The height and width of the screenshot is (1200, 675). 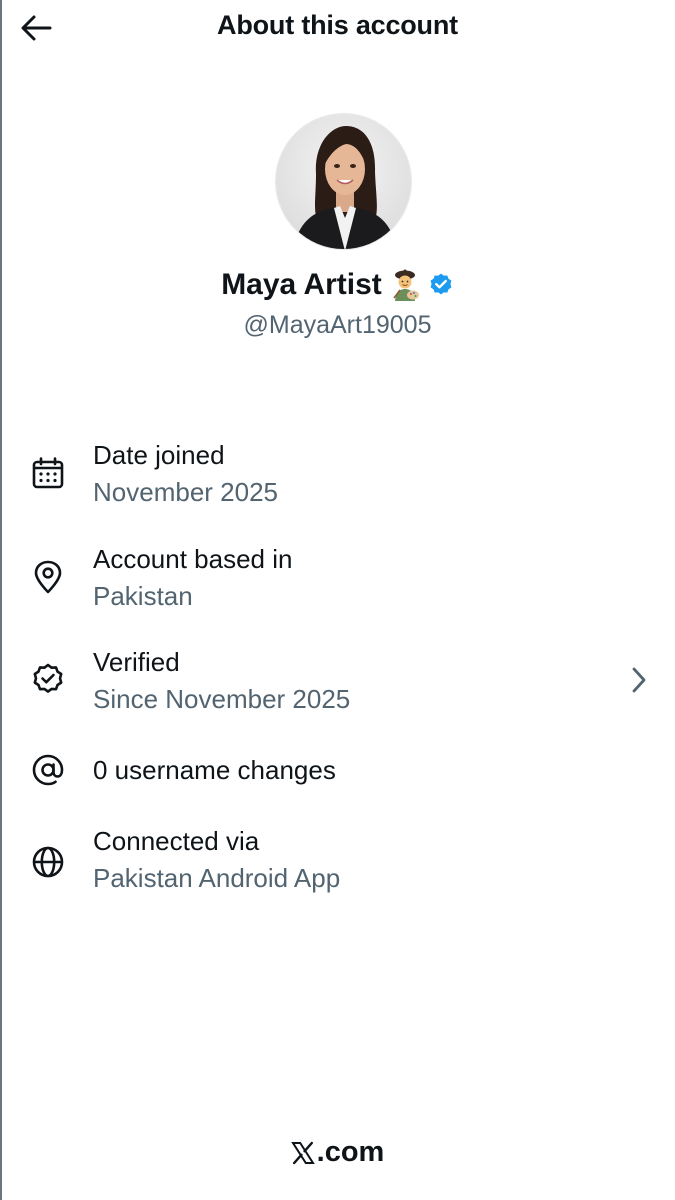 I want to click on account-based-in-value: Pakistan, so click(x=143, y=596).